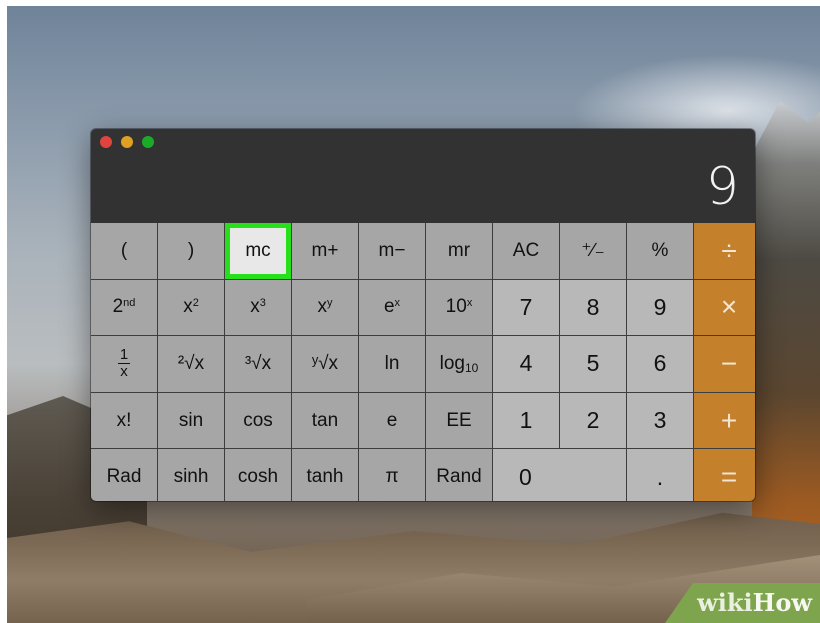  Describe the element at coordinates (722, 187) in the screenshot. I see `calculator-display: 9` at that location.